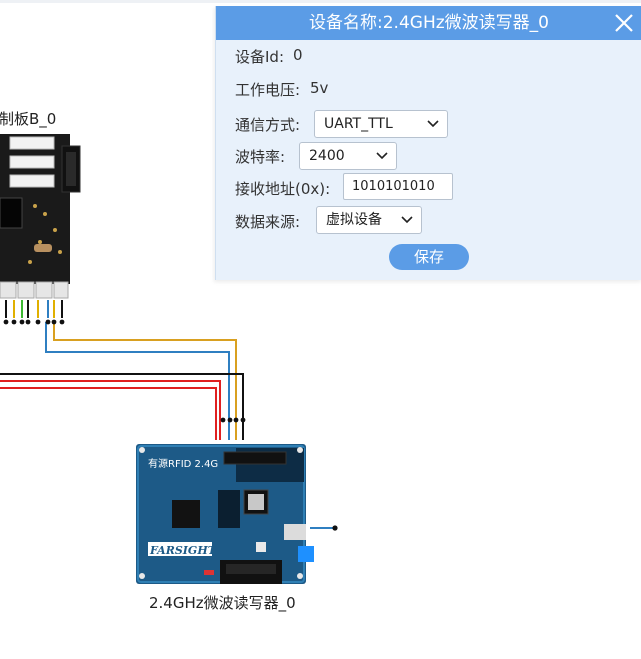 The height and width of the screenshot is (659, 641). I want to click on baud-rate-select: 2400, so click(348, 156).